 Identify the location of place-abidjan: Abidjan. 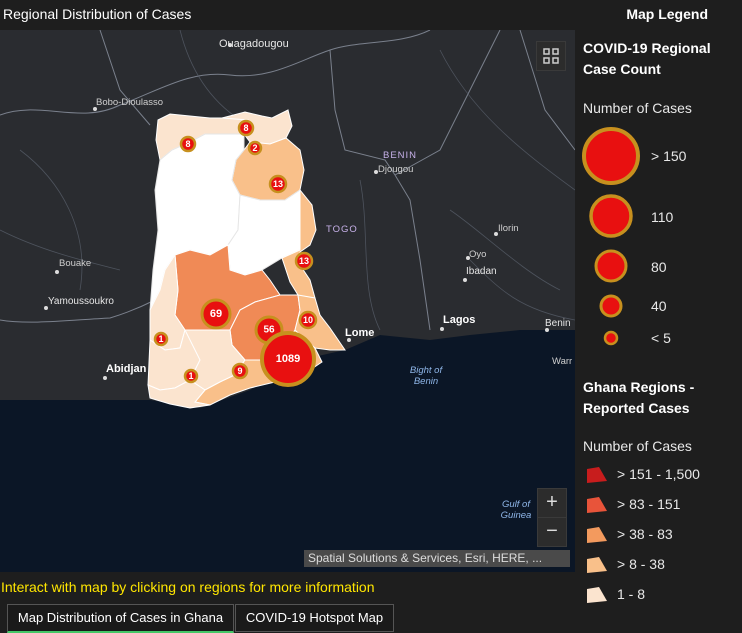
(126, 369).